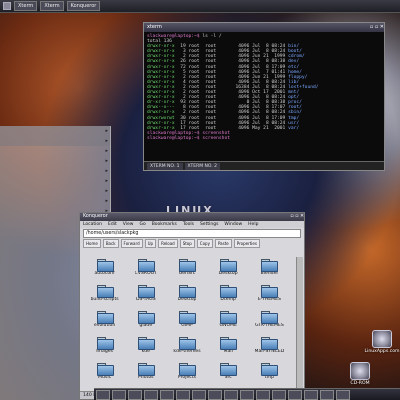 The height and width of the screenshot is (400, 400). I want to click on menu-item: Bookmarks, so click(164, 224).